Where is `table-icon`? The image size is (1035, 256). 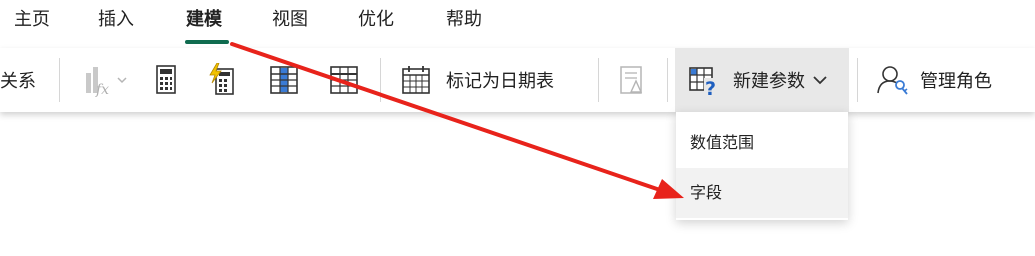
table-icon is located at coordinates (344, 80).